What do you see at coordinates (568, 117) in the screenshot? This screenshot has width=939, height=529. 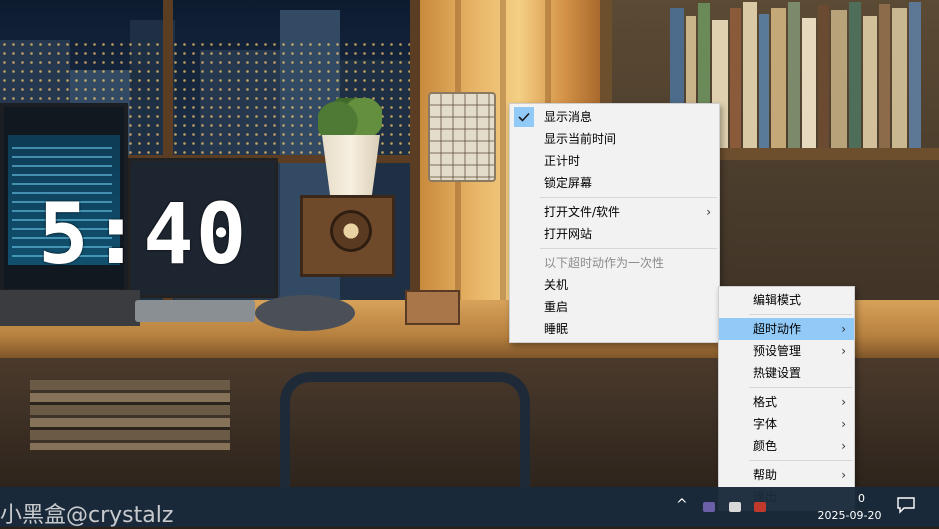 I see `menu-item-label: 显示消息` at bounding box center [568, 117].